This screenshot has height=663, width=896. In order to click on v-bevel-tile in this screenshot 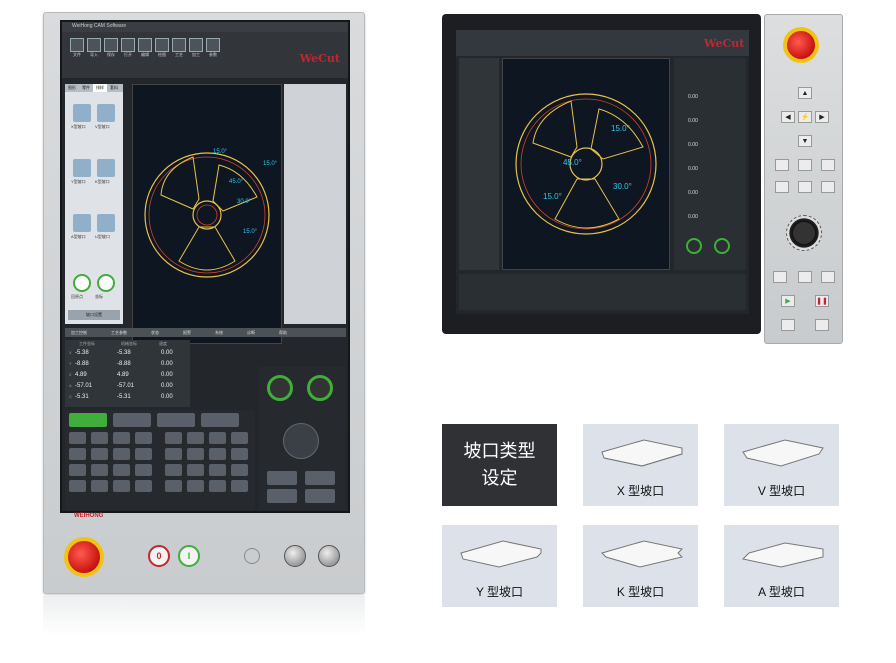, I will do `click(106, 113)`.